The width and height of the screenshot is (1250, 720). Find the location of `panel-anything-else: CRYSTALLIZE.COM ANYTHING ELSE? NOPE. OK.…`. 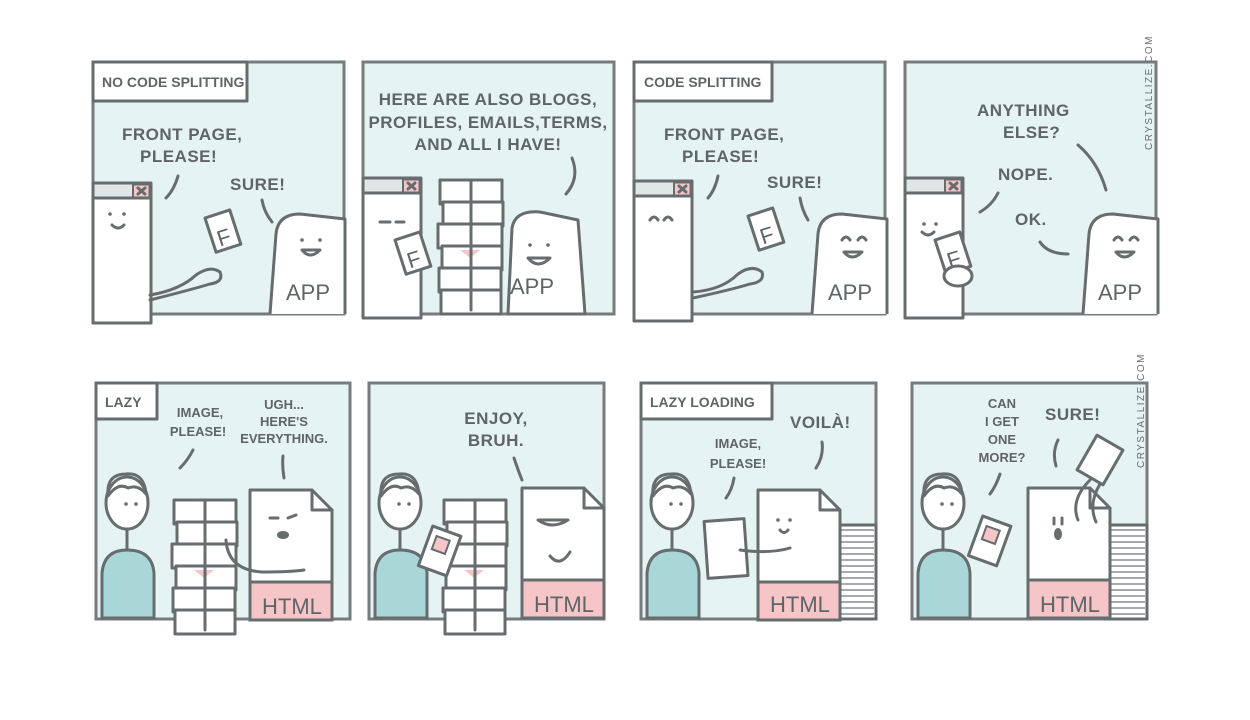

panel-anything-else: CRYSTALLIZE.COM ANYTHING ELSE? NOPE. OK.… is located at coordinates (1031, 177).